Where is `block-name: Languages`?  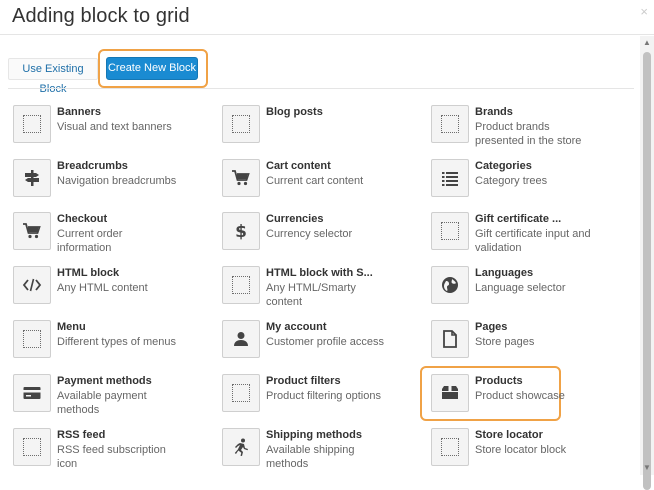 block-name: Languages is located at coordinates (504, 273).